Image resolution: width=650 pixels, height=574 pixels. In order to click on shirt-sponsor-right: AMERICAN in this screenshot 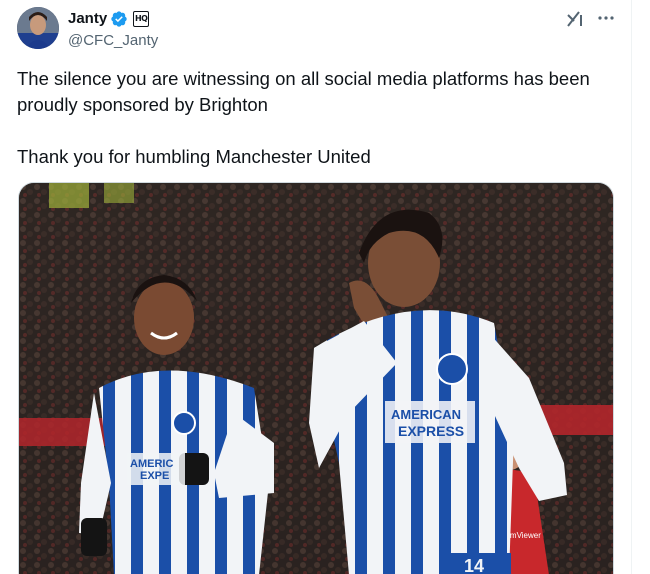, I will do `click(426, 414)`.